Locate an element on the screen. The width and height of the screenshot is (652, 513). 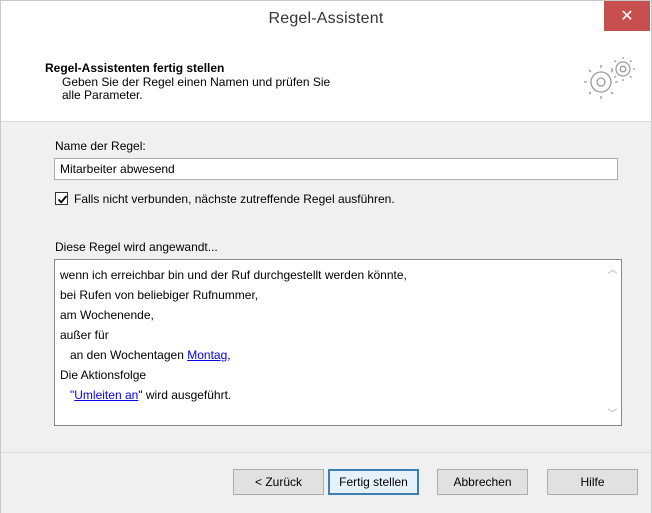
rule-line: Die Aktionsfolge is located at coordinates (103, 375).